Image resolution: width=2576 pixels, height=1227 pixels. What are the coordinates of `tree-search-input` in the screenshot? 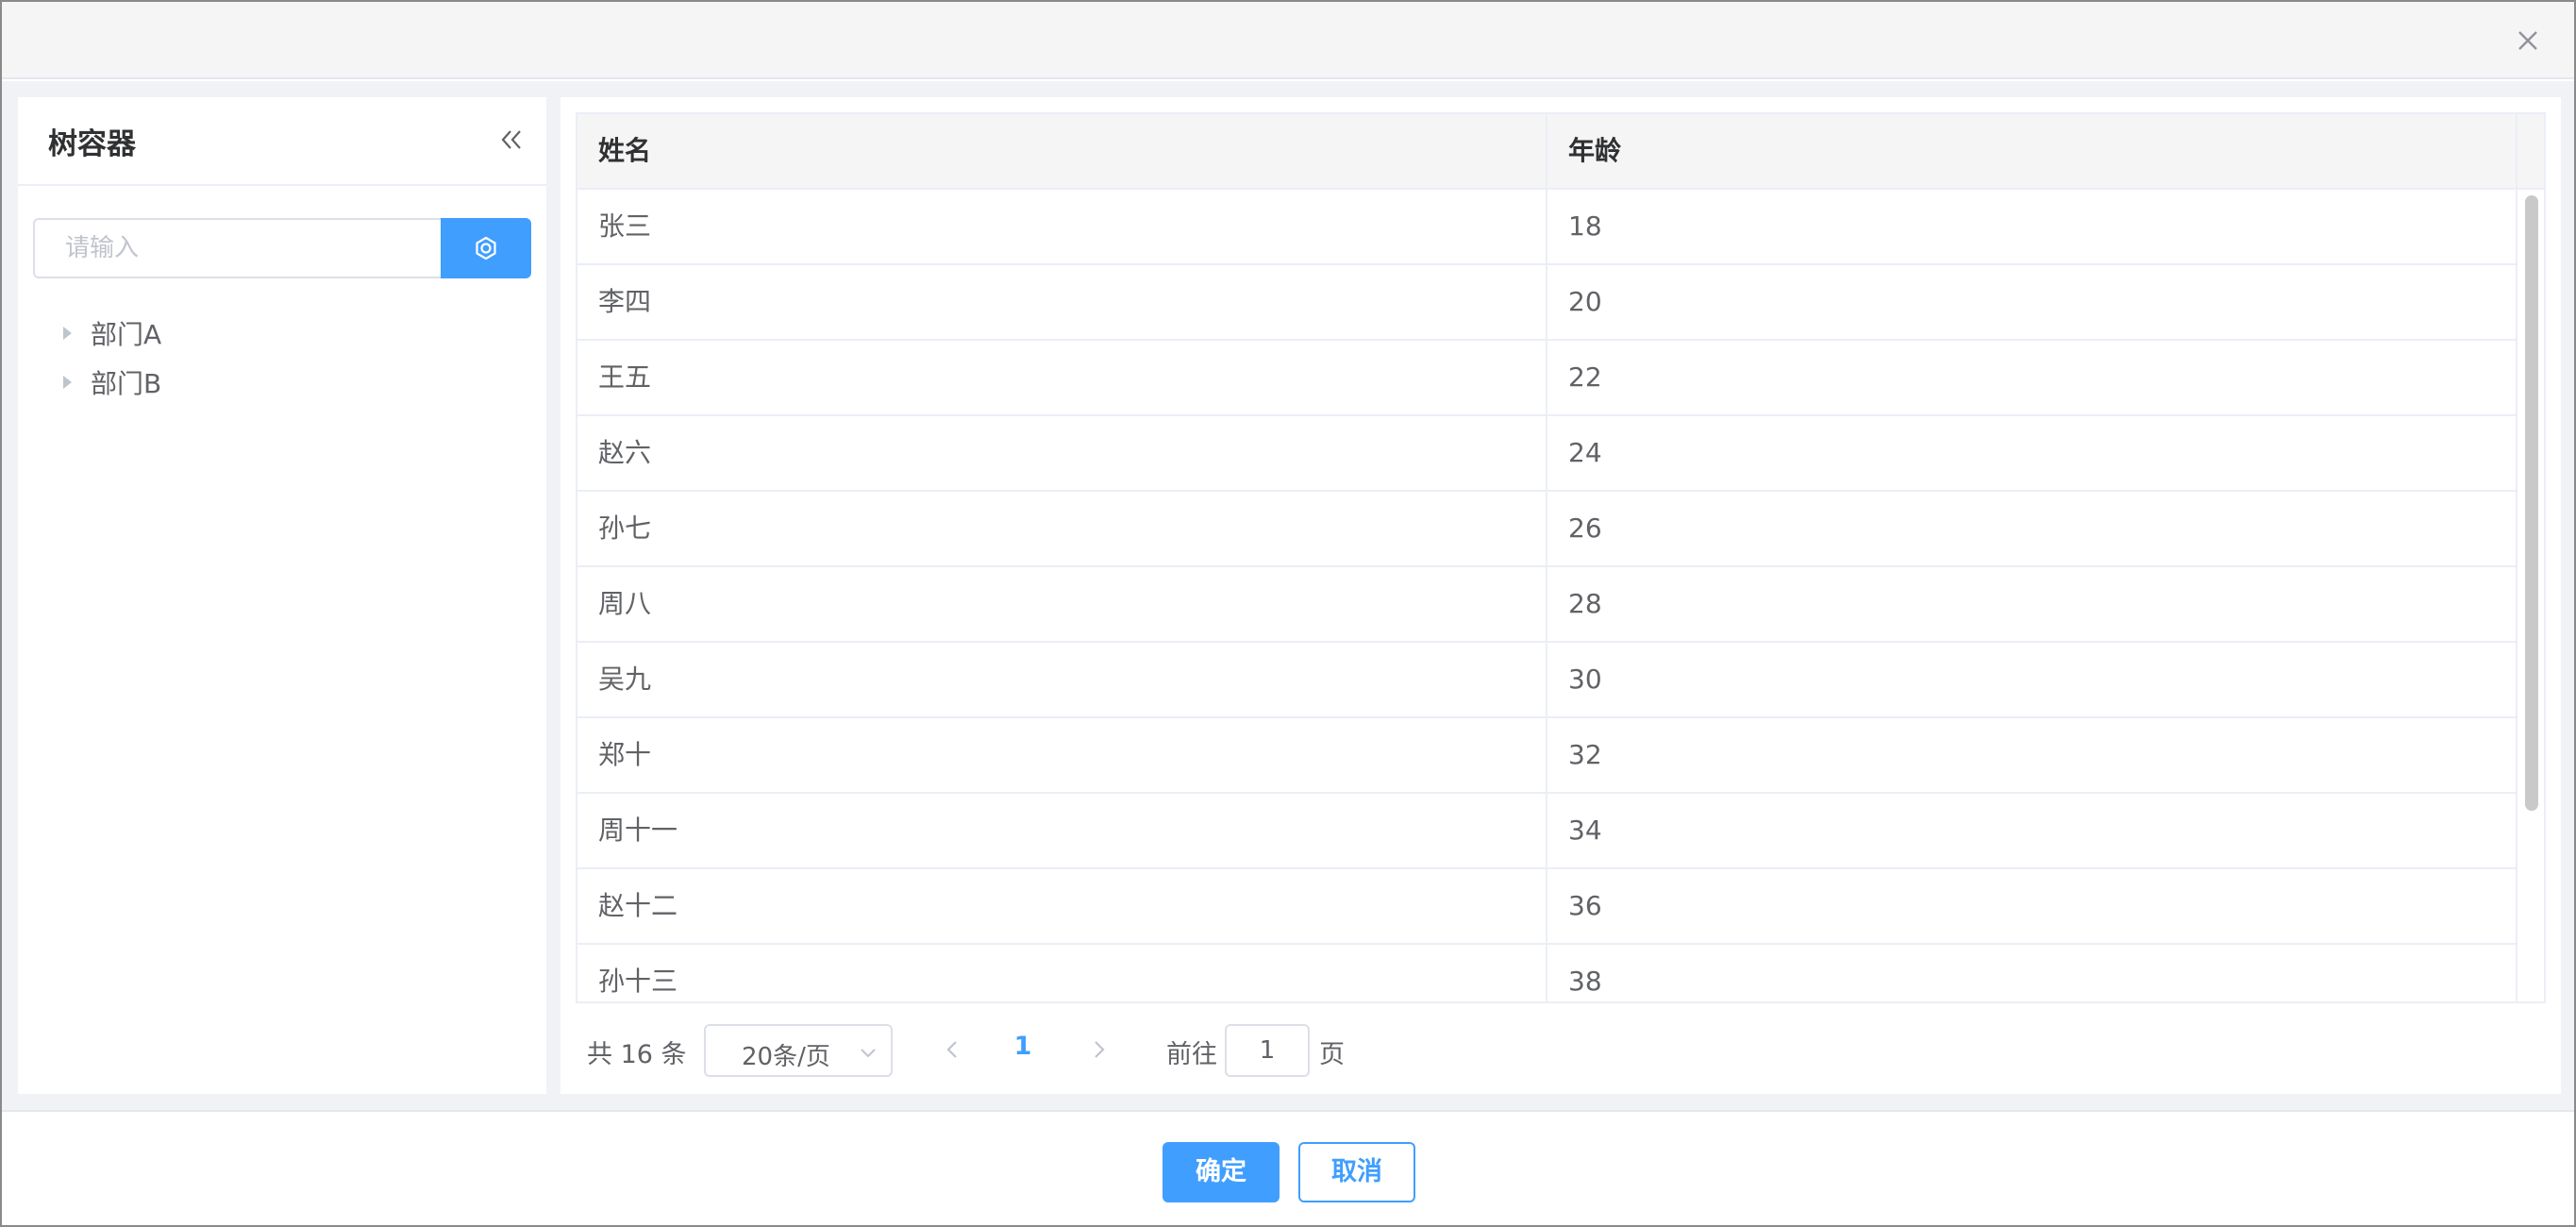 It's located at (245, 248).